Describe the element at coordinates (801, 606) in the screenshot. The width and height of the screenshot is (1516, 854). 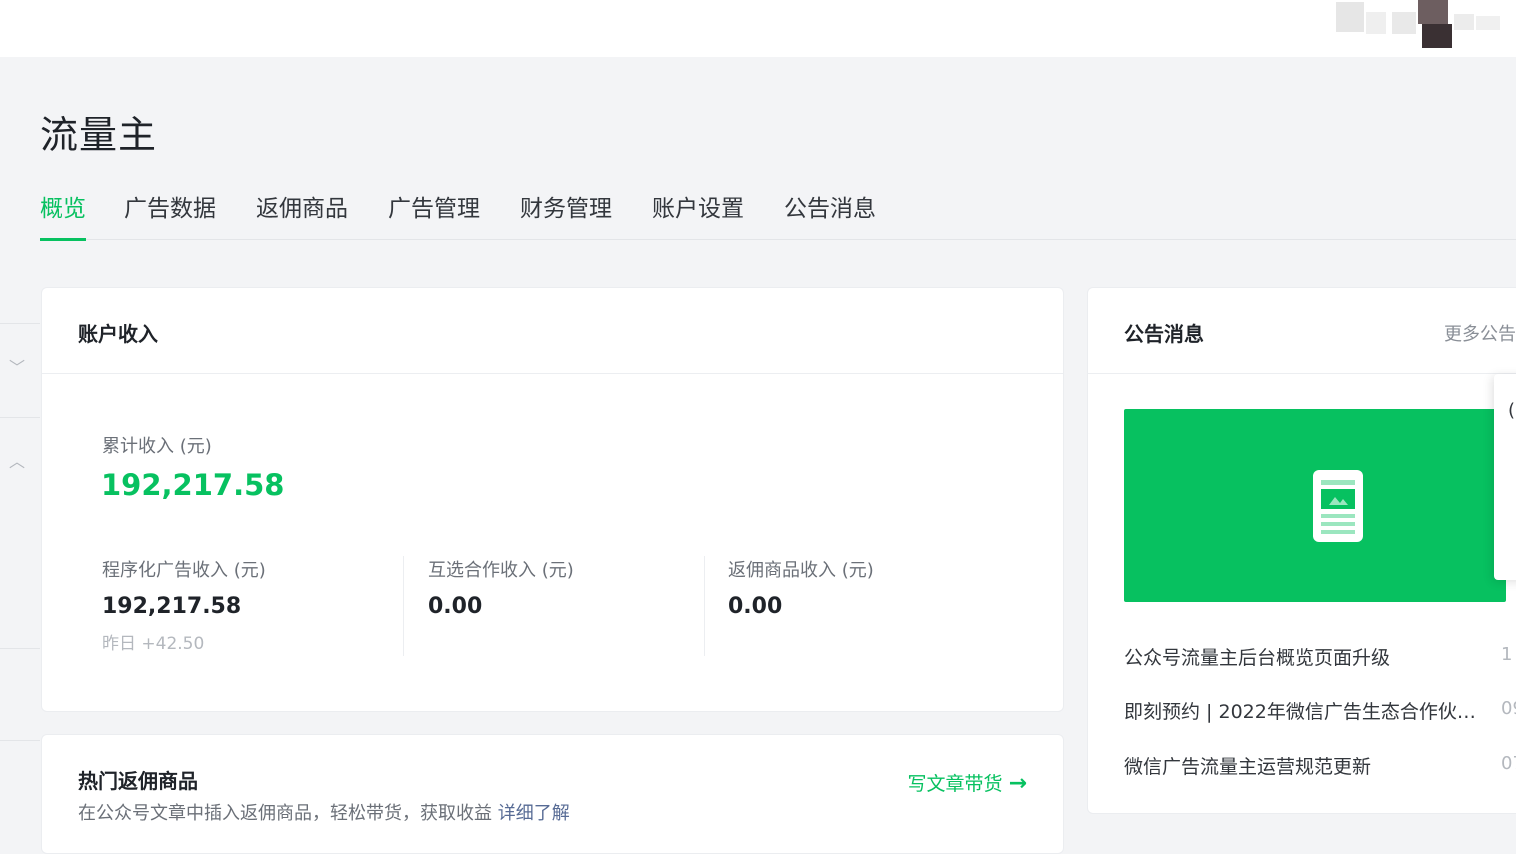
I see `commission-product-income: 返佣商品收入 (元) 0.00` at that location.